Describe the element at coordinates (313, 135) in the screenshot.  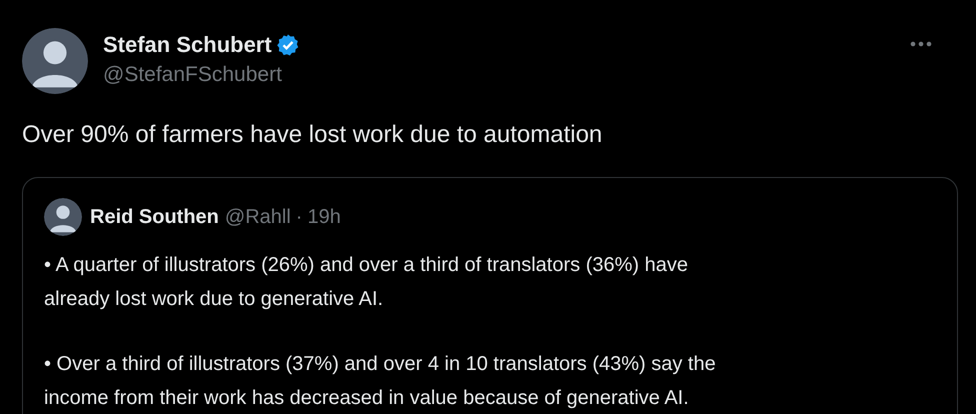
I see `tweet-text: Over 90% of farmers have lost work due to automation` at that location.